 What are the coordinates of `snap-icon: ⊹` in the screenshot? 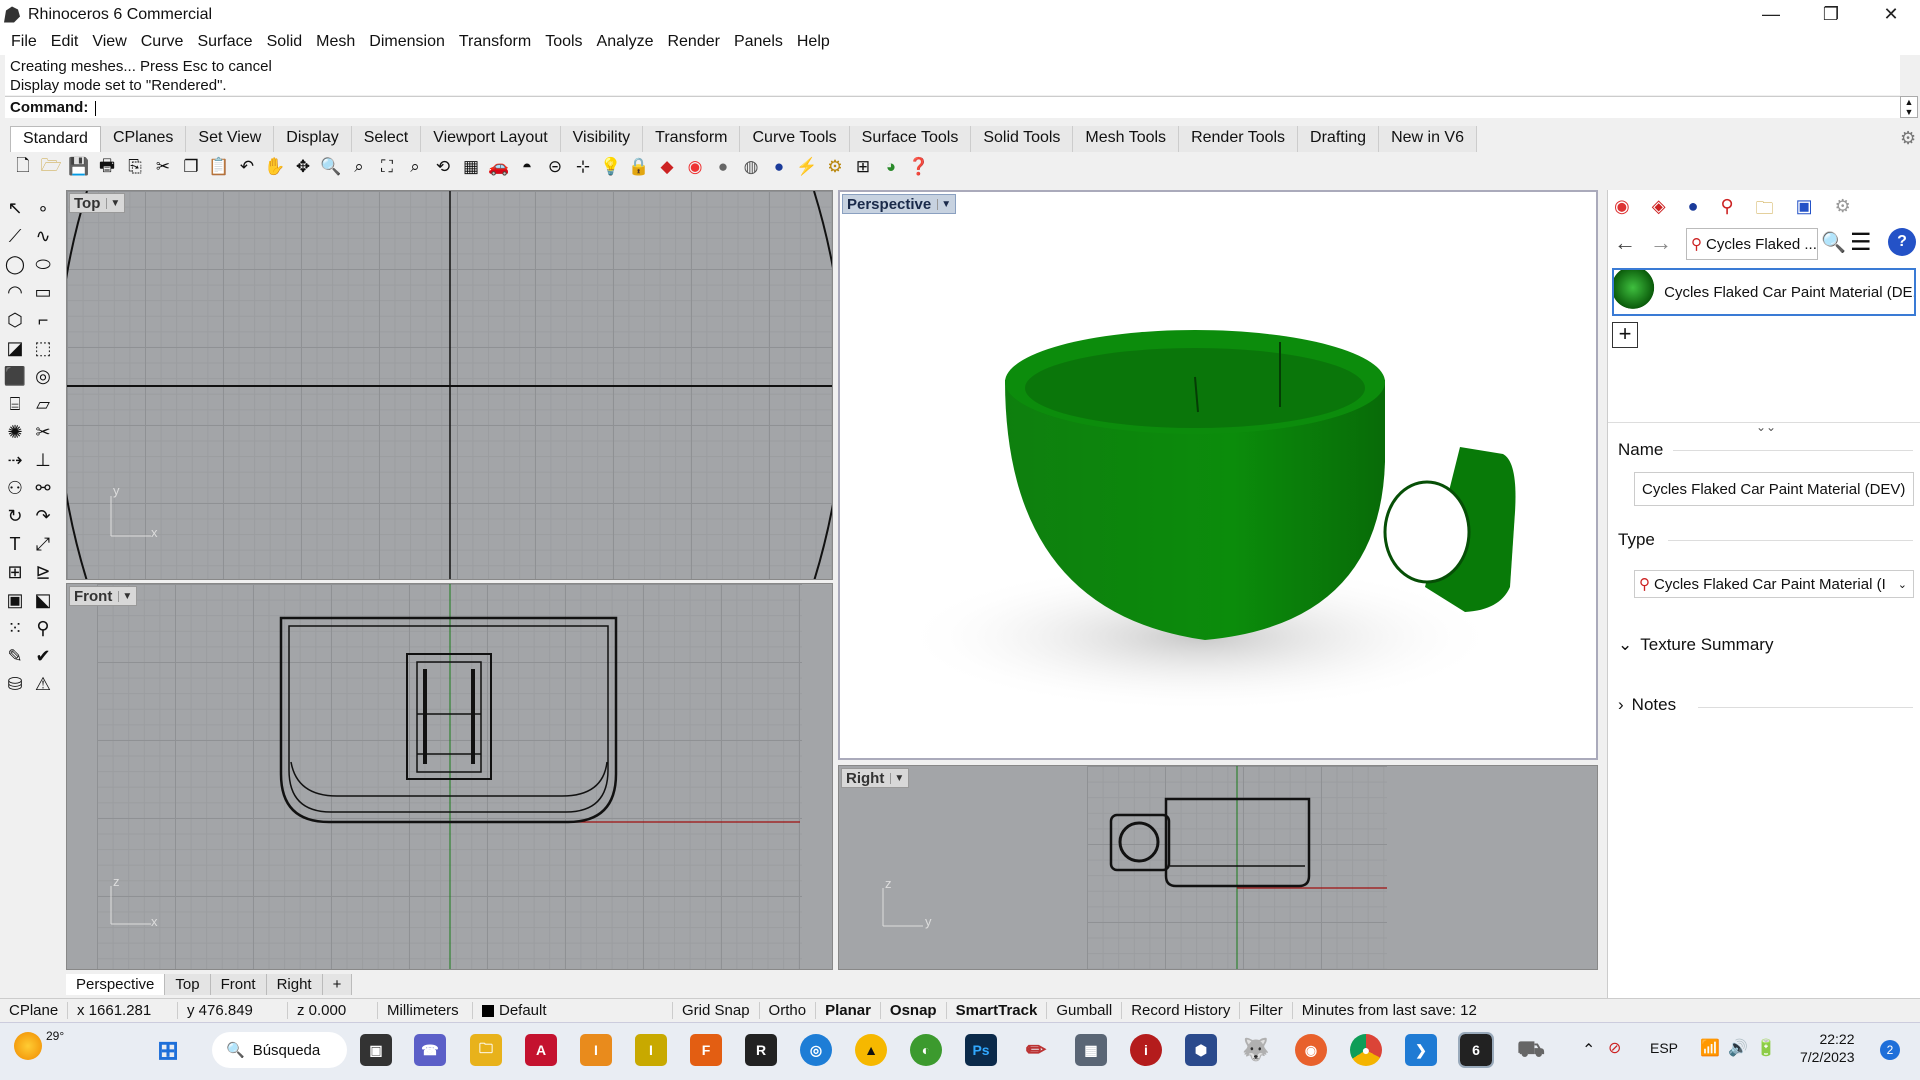 It's located at (583, 167).